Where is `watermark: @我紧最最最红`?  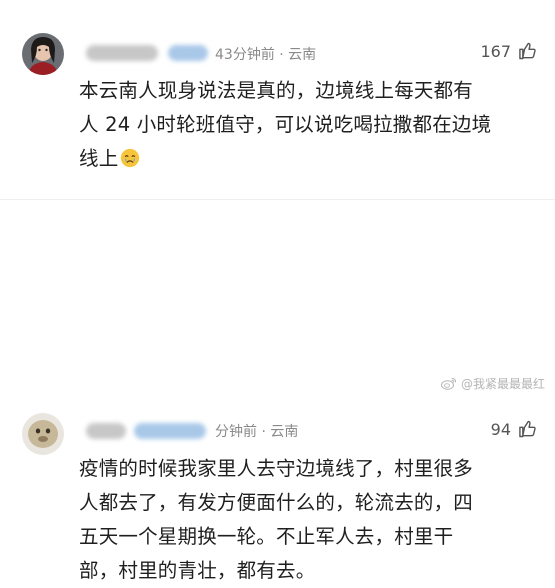
watermark: @我紧最最最红 is located at coordinates (492, 383).